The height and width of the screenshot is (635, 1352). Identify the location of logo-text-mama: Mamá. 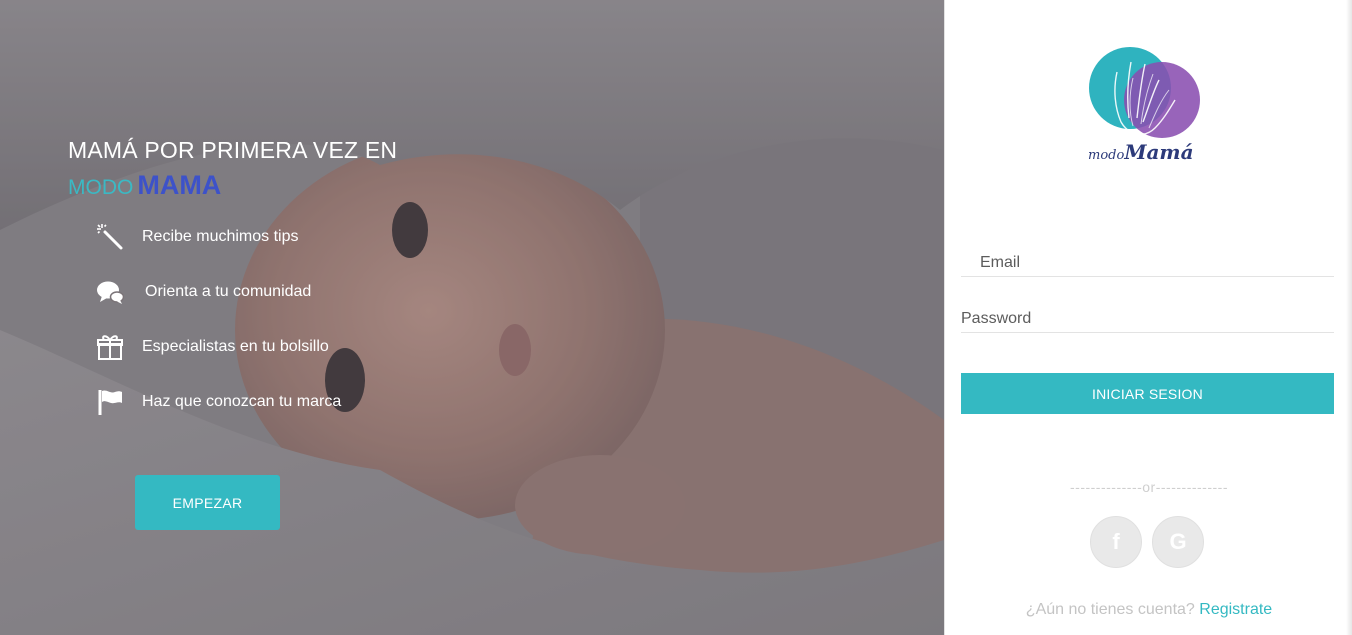
(1159, 152).